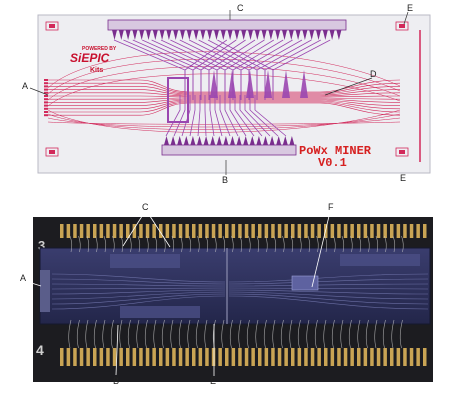 This screenshot has height=404, width=449. What do you see at coordinates (213, 381) in the screenshot?
I see `callout-bottom-E: E` at bounding box center [213, 381].